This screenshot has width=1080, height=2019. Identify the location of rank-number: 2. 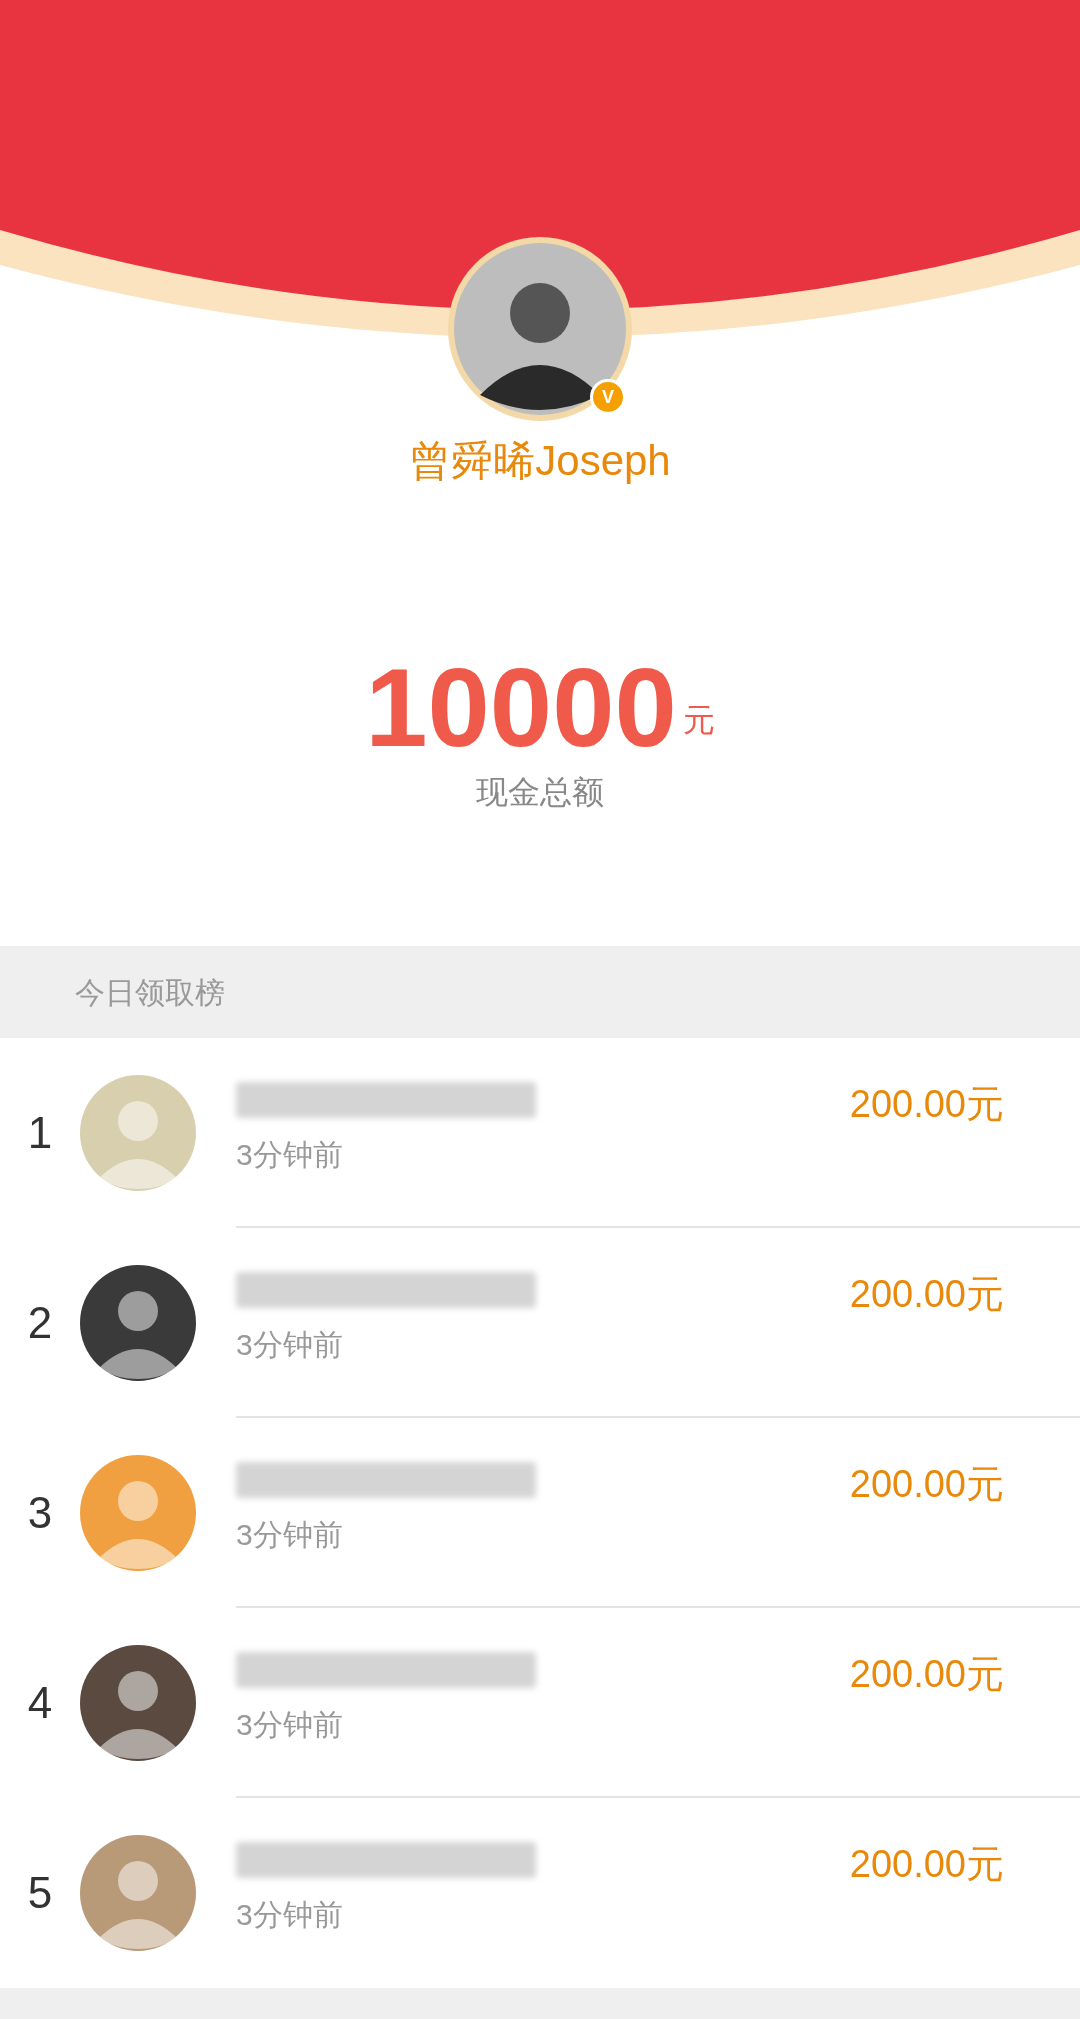
(40, 1323).